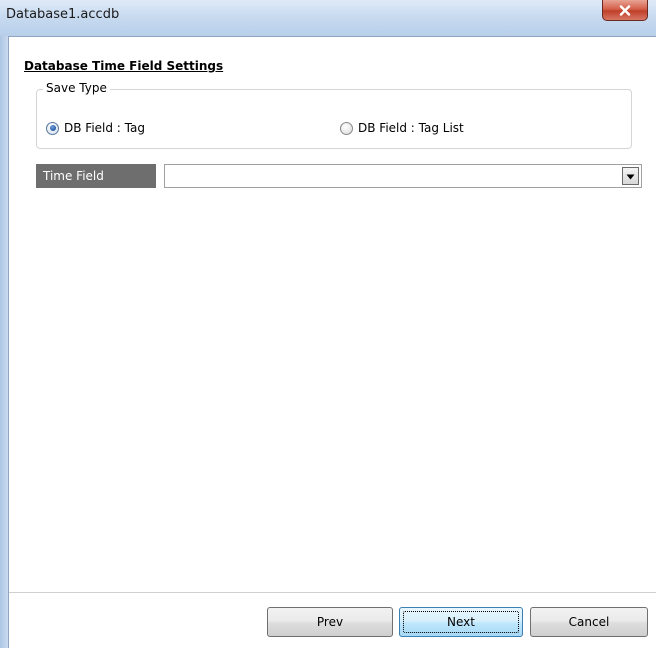  I want to click on chevron-down-icon, so click(630, 176).